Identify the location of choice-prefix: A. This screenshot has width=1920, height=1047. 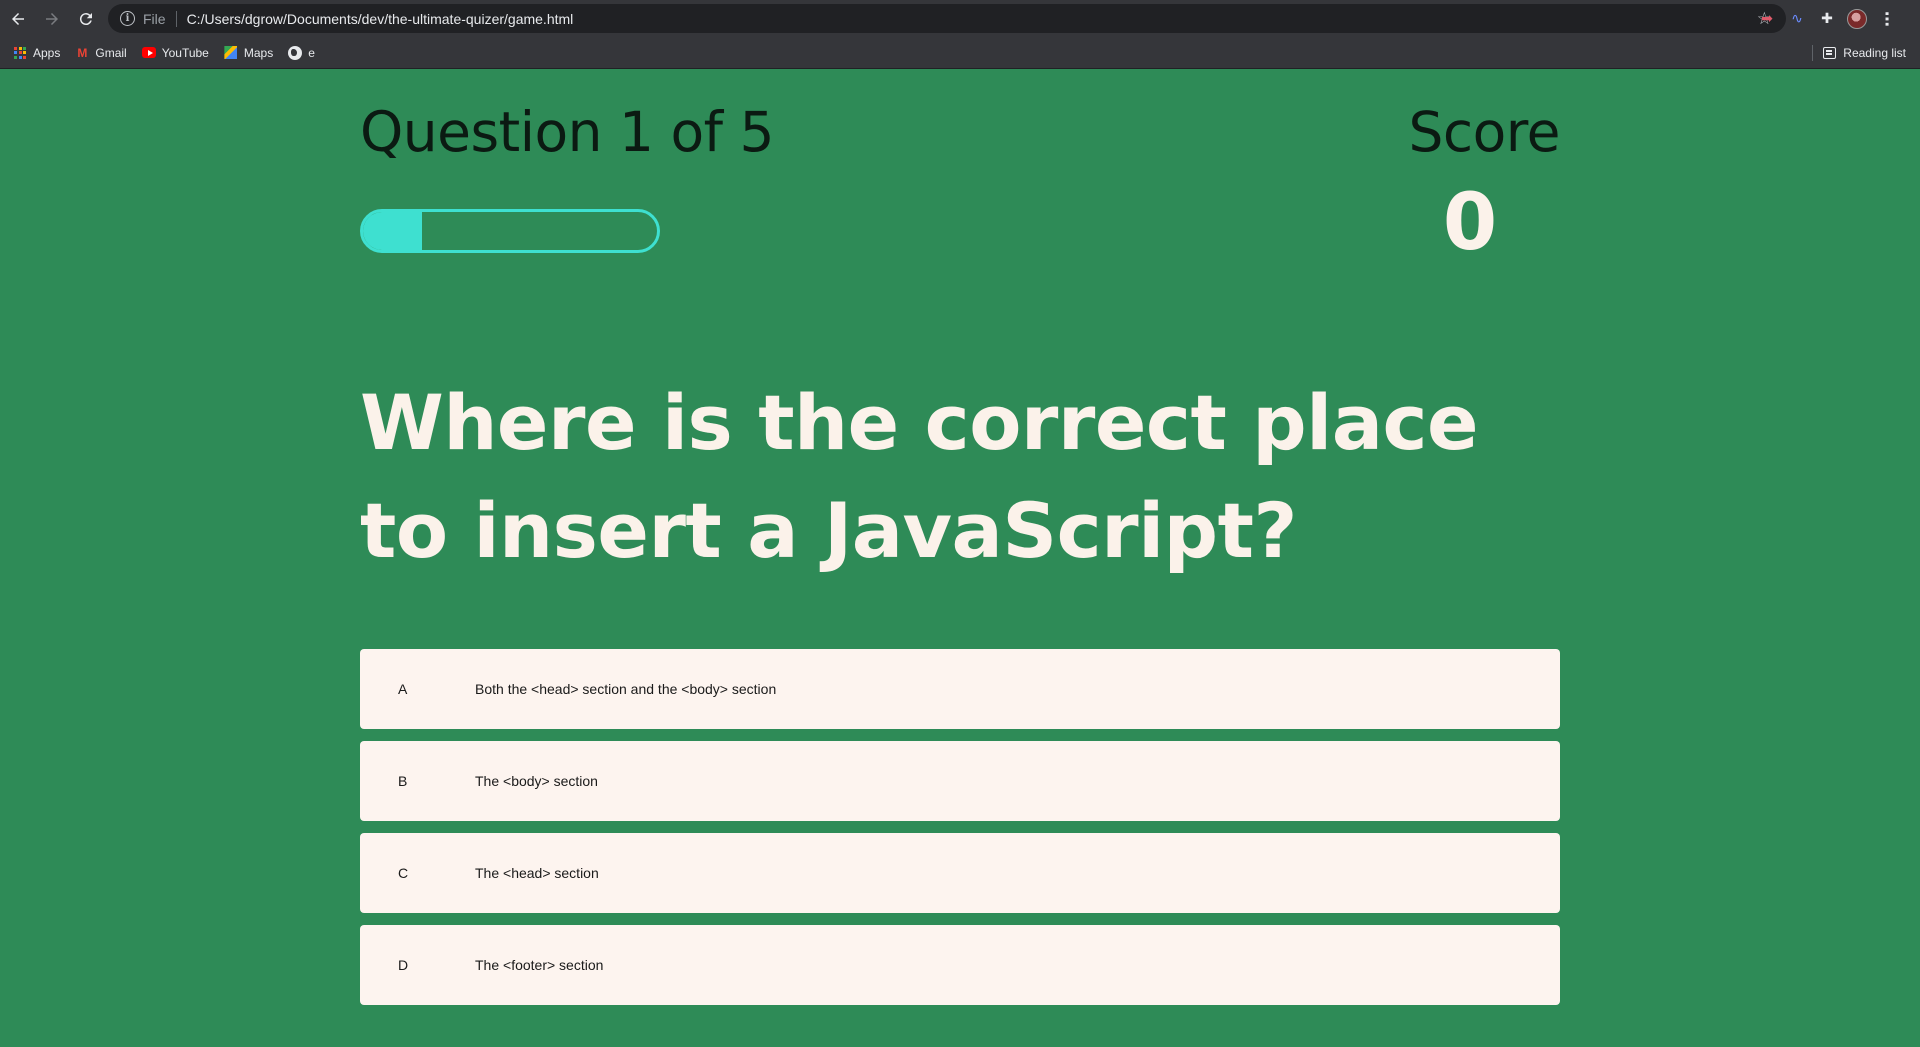
(403, 689).